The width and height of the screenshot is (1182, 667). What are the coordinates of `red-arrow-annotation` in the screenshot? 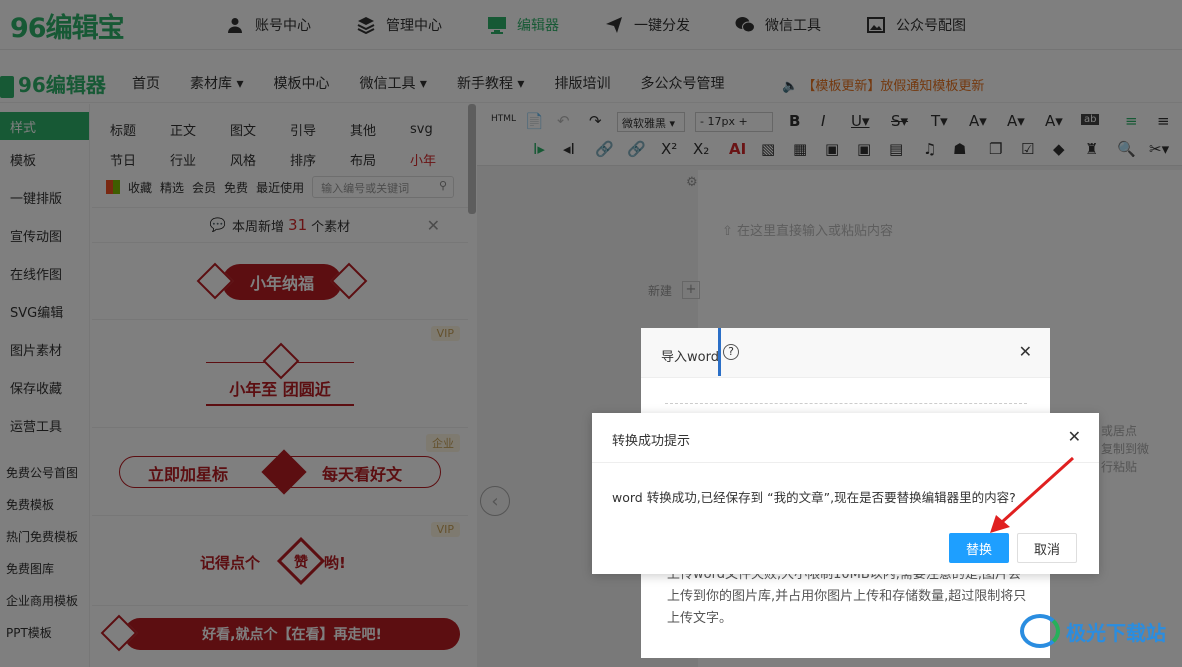 It's located at (1032, 494).